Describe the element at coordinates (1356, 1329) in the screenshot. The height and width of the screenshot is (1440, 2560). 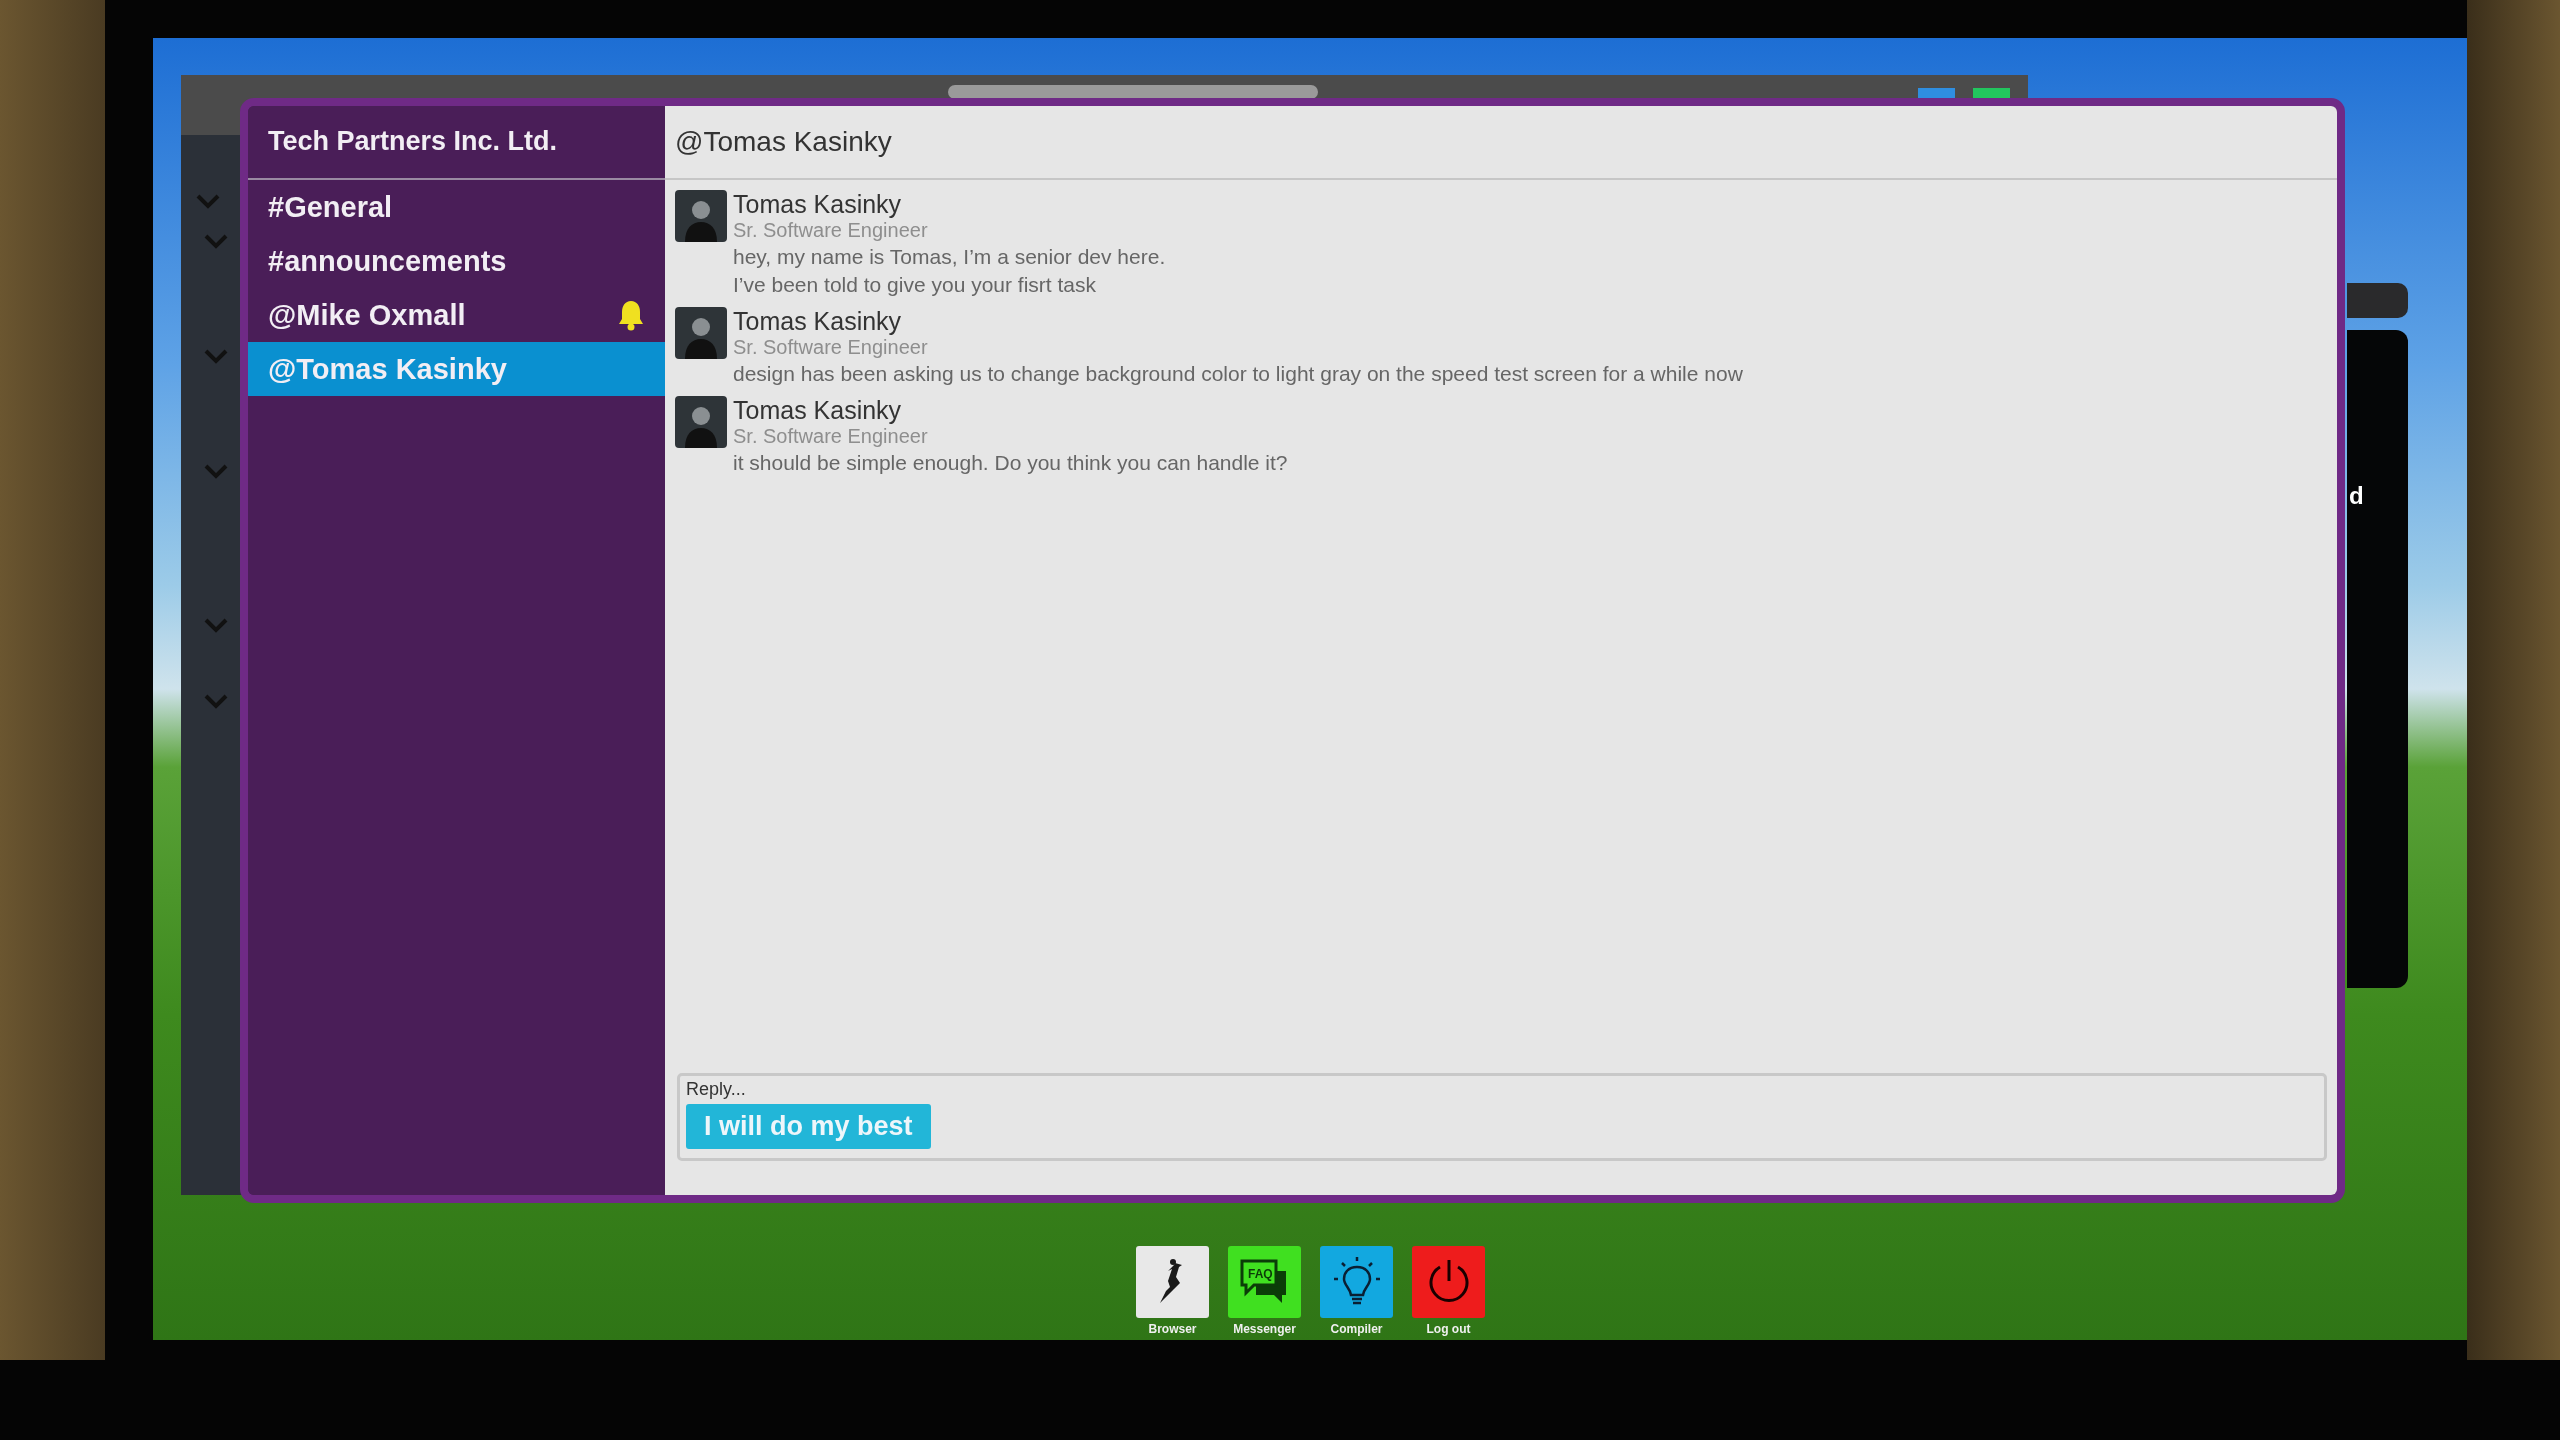
I see `app-label: Compiler` at that location.